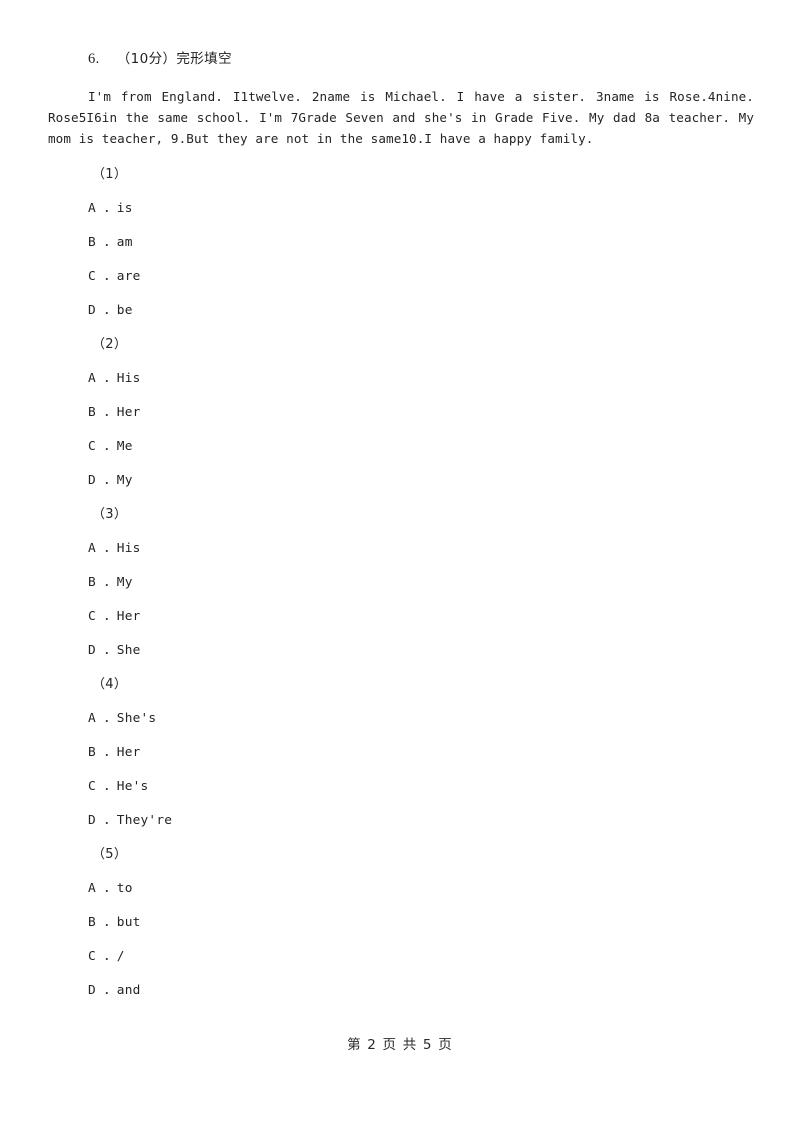 The height and width of the screenshot is (1132, 800). I want to click on question-type-title: 完形填空, so click(204, 59).